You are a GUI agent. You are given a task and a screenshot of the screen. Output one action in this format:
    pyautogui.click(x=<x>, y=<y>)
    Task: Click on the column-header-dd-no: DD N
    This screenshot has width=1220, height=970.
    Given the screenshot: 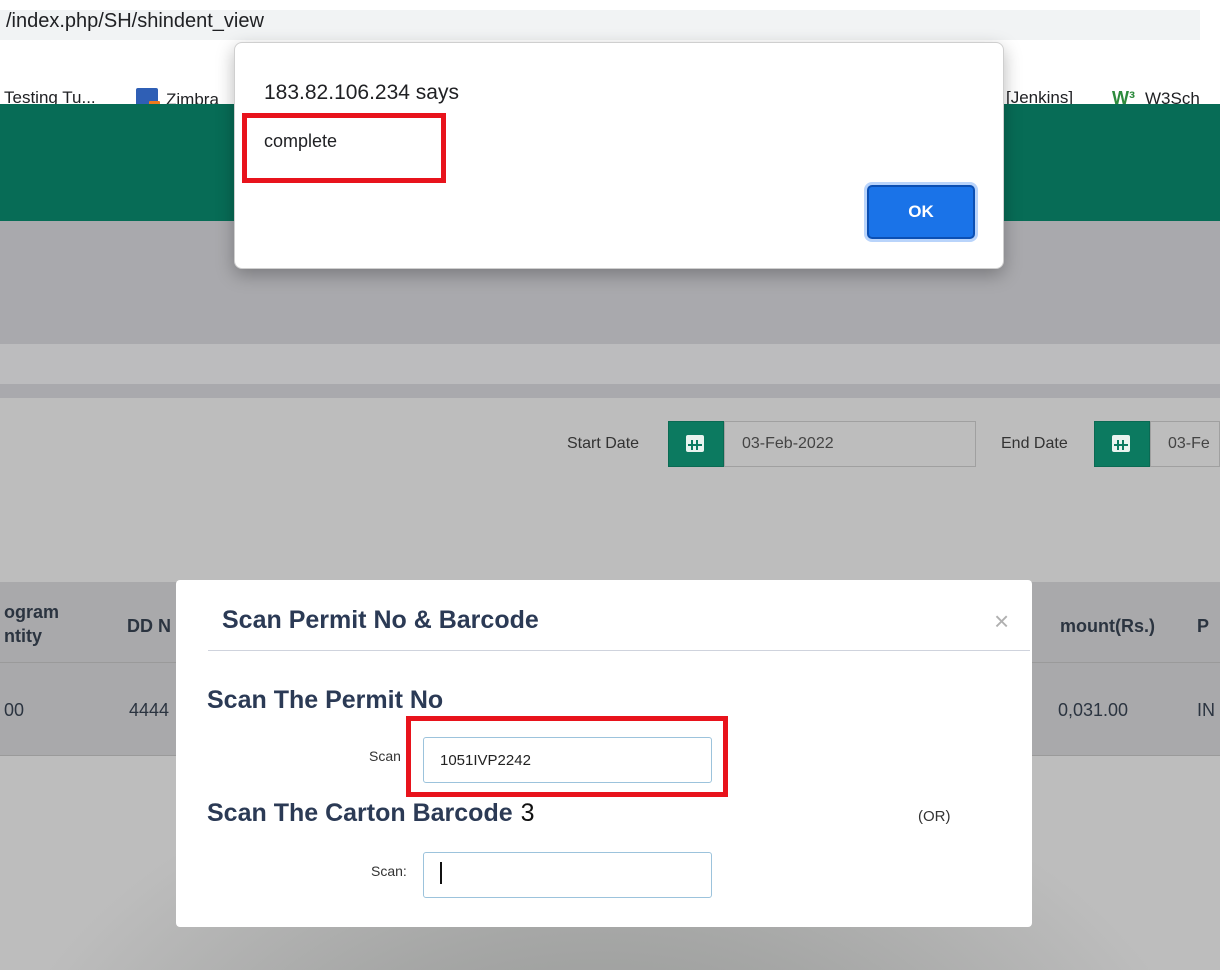 What is the action you would take?
    pyautogui.click(x=149, y=626)
    